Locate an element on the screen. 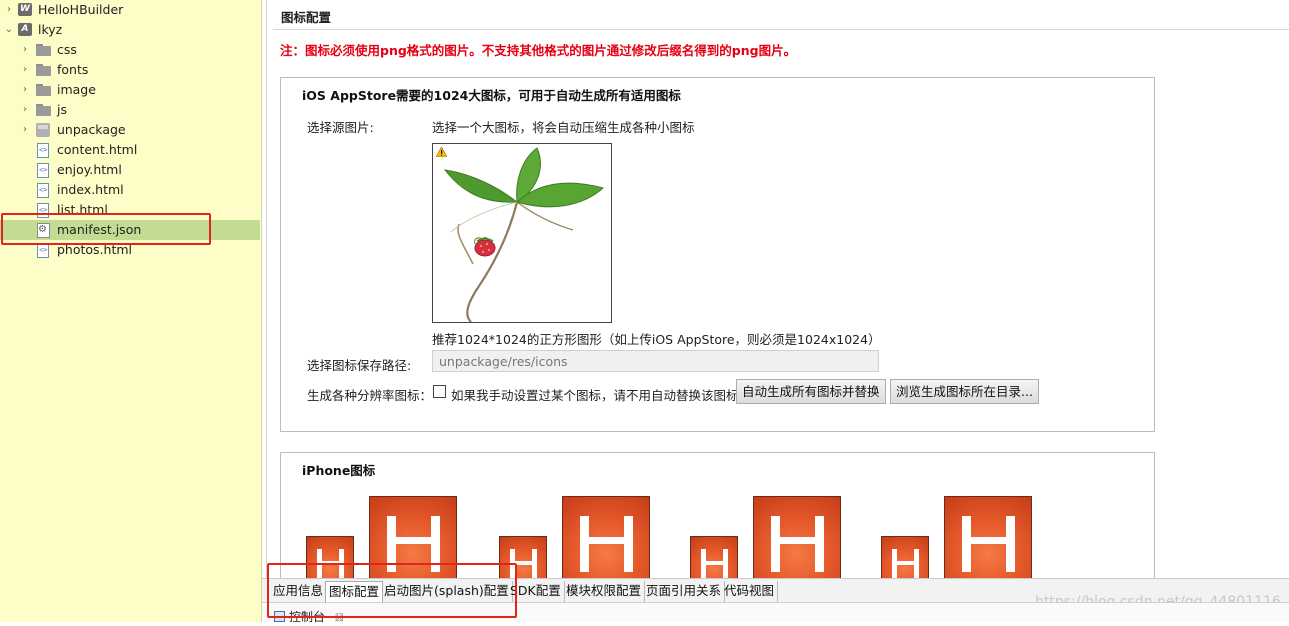 The image size is (1289, 626). auto-generate-icons-button: 自动生成所有图标并替换 is located at coordinates (811, 391).